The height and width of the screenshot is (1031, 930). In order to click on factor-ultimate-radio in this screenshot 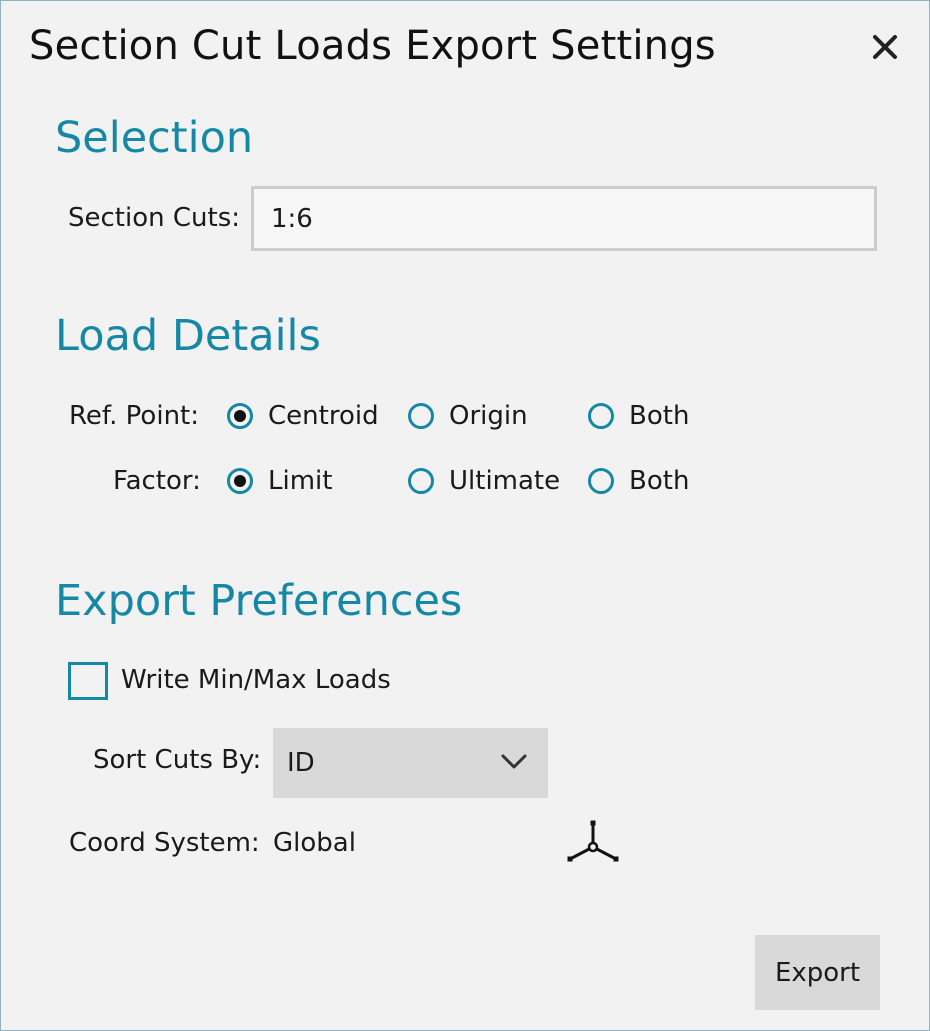, I will do `click(421, 481)`.